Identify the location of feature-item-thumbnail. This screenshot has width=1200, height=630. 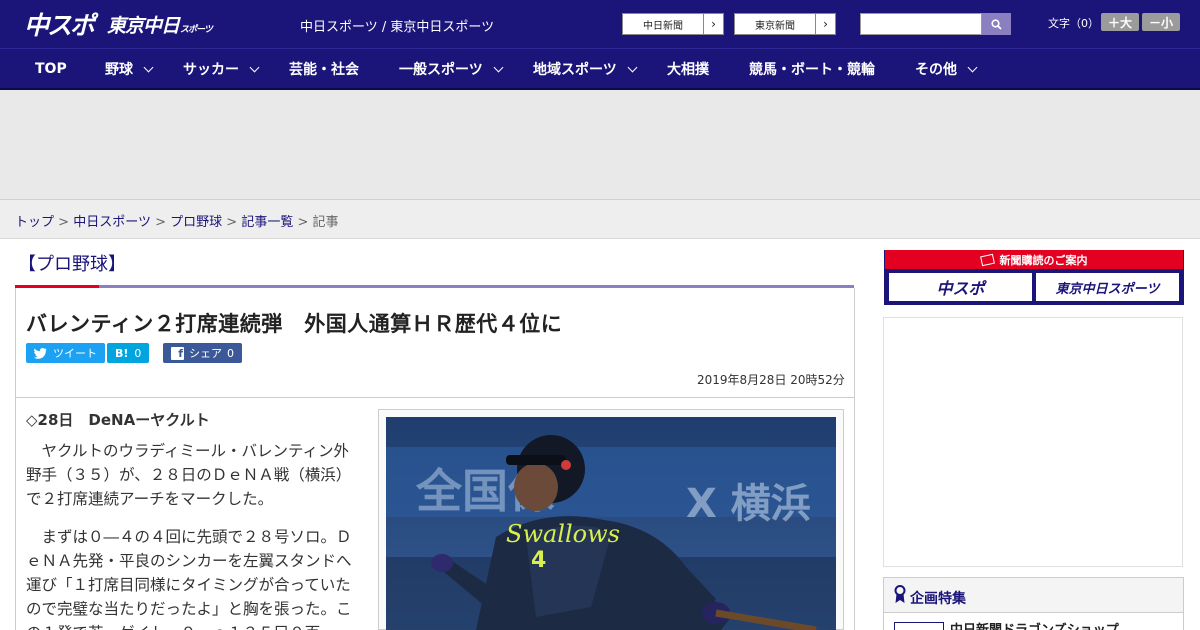
(919, 626).